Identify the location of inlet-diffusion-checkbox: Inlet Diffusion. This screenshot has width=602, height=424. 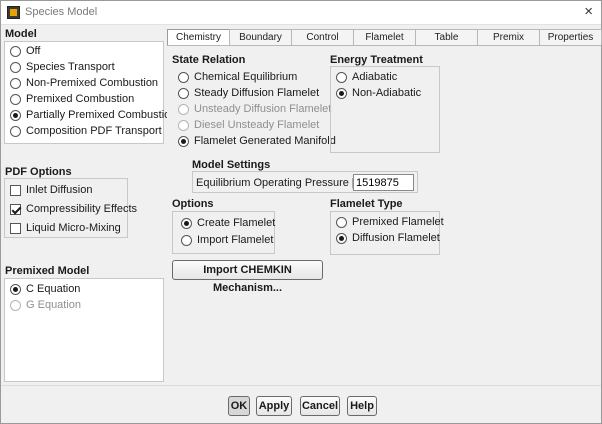
(51, 190).